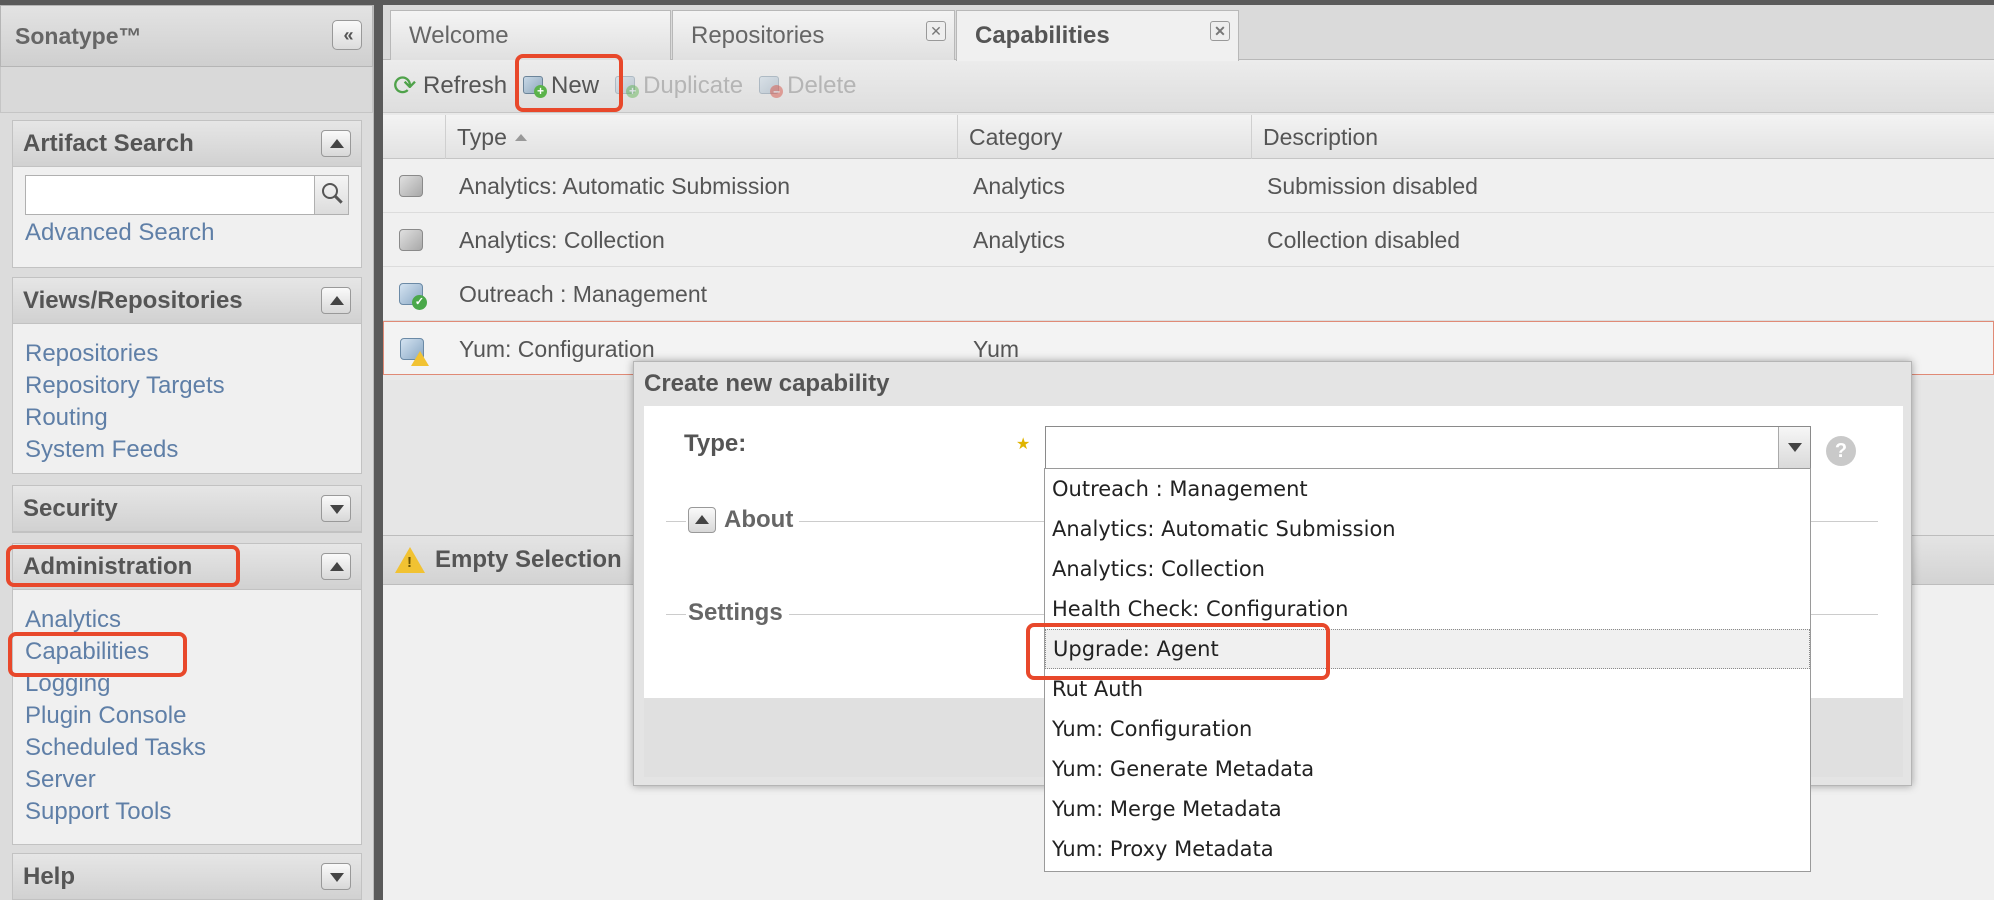 This screenshot has width=1994, height=900. I want to click on collapse-about-button, so click(702, 520).